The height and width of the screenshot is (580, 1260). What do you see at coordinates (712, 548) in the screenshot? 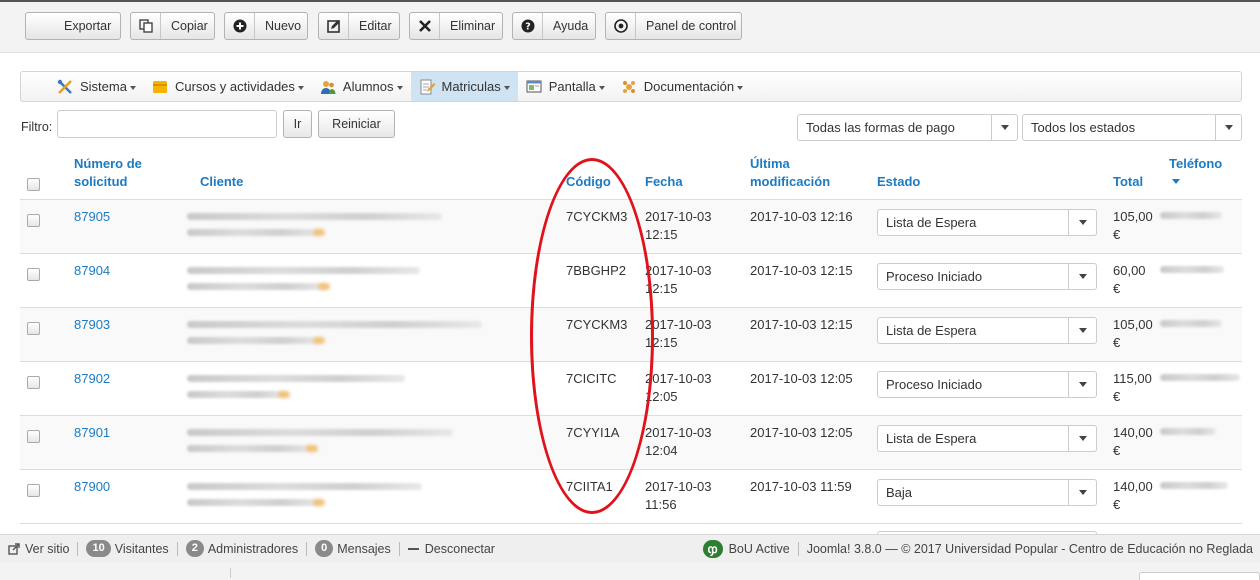
I see `bou-logo-icon: ჶ` at bounding box center [712, 548].